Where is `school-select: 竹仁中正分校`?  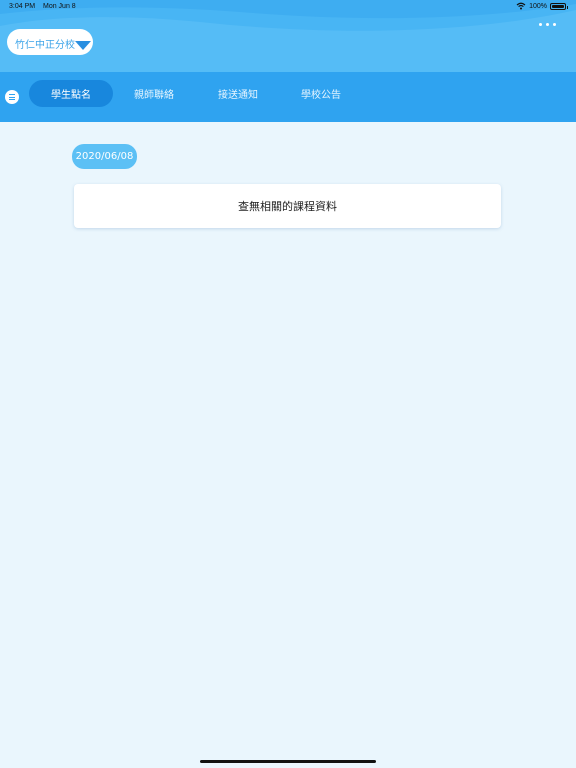 school-select: 竹仁中正分校 is located at coordinates (50, 42).